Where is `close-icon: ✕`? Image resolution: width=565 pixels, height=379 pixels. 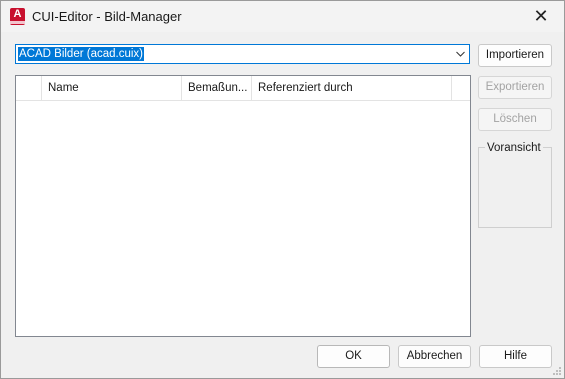
close-icon: ✕ is located at coordinates (541, 16).